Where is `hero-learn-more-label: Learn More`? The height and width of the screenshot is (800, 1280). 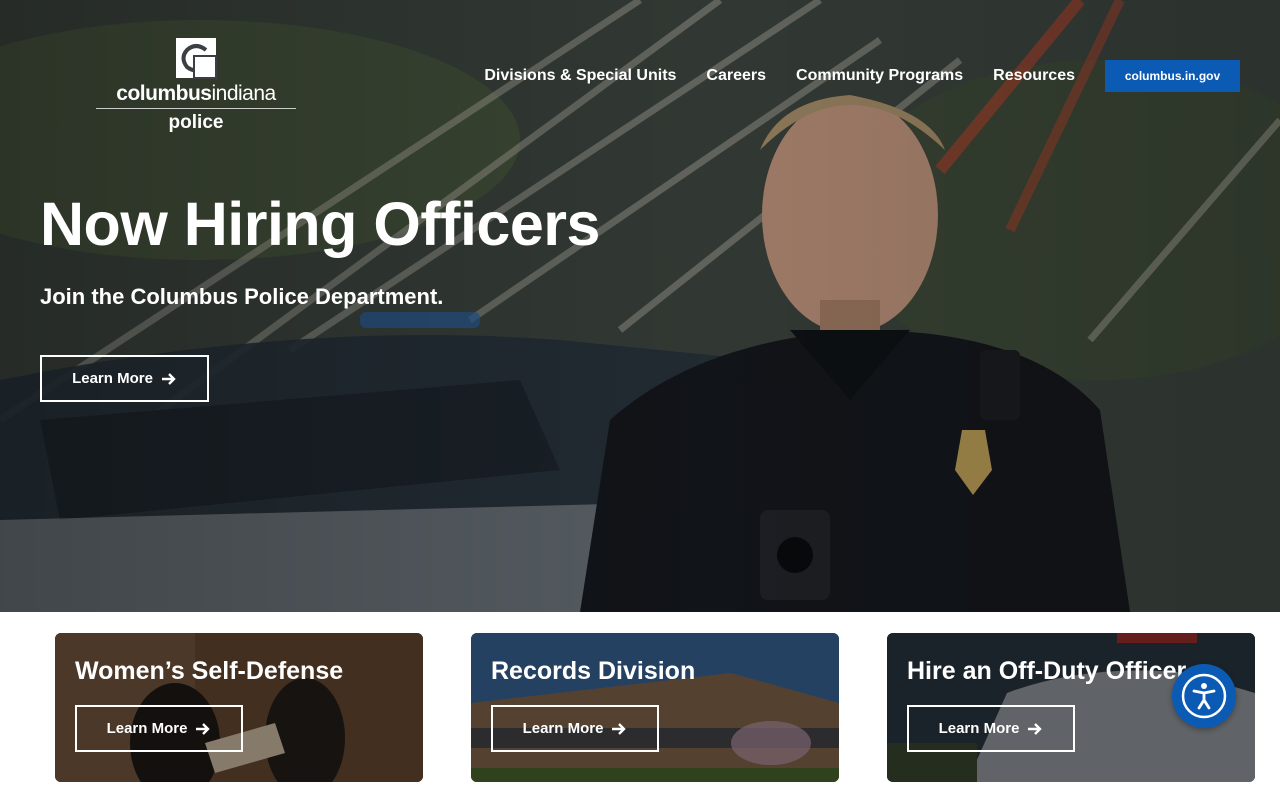 hero-learn-more-label: Learn More is located at coordinates (112, 378).